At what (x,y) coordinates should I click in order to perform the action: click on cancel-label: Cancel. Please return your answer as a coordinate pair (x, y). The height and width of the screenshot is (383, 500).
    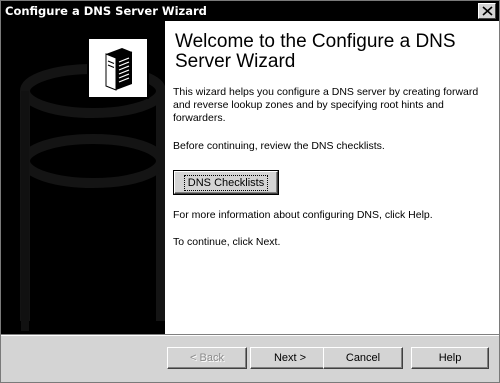
    Looking at the image, I should click on (363, 358).